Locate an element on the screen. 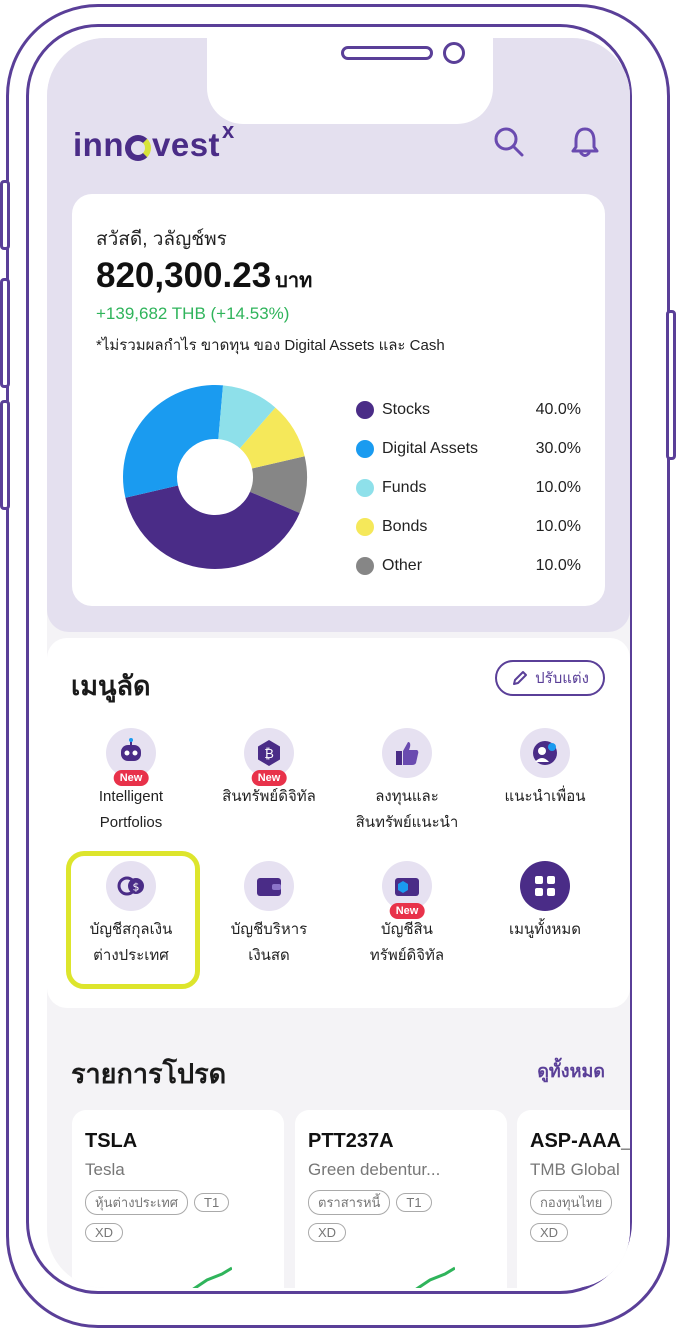 The height and width of the screenshot is (1334, 677). total-value: 820,300.23 is located at coordinates (184, 275).